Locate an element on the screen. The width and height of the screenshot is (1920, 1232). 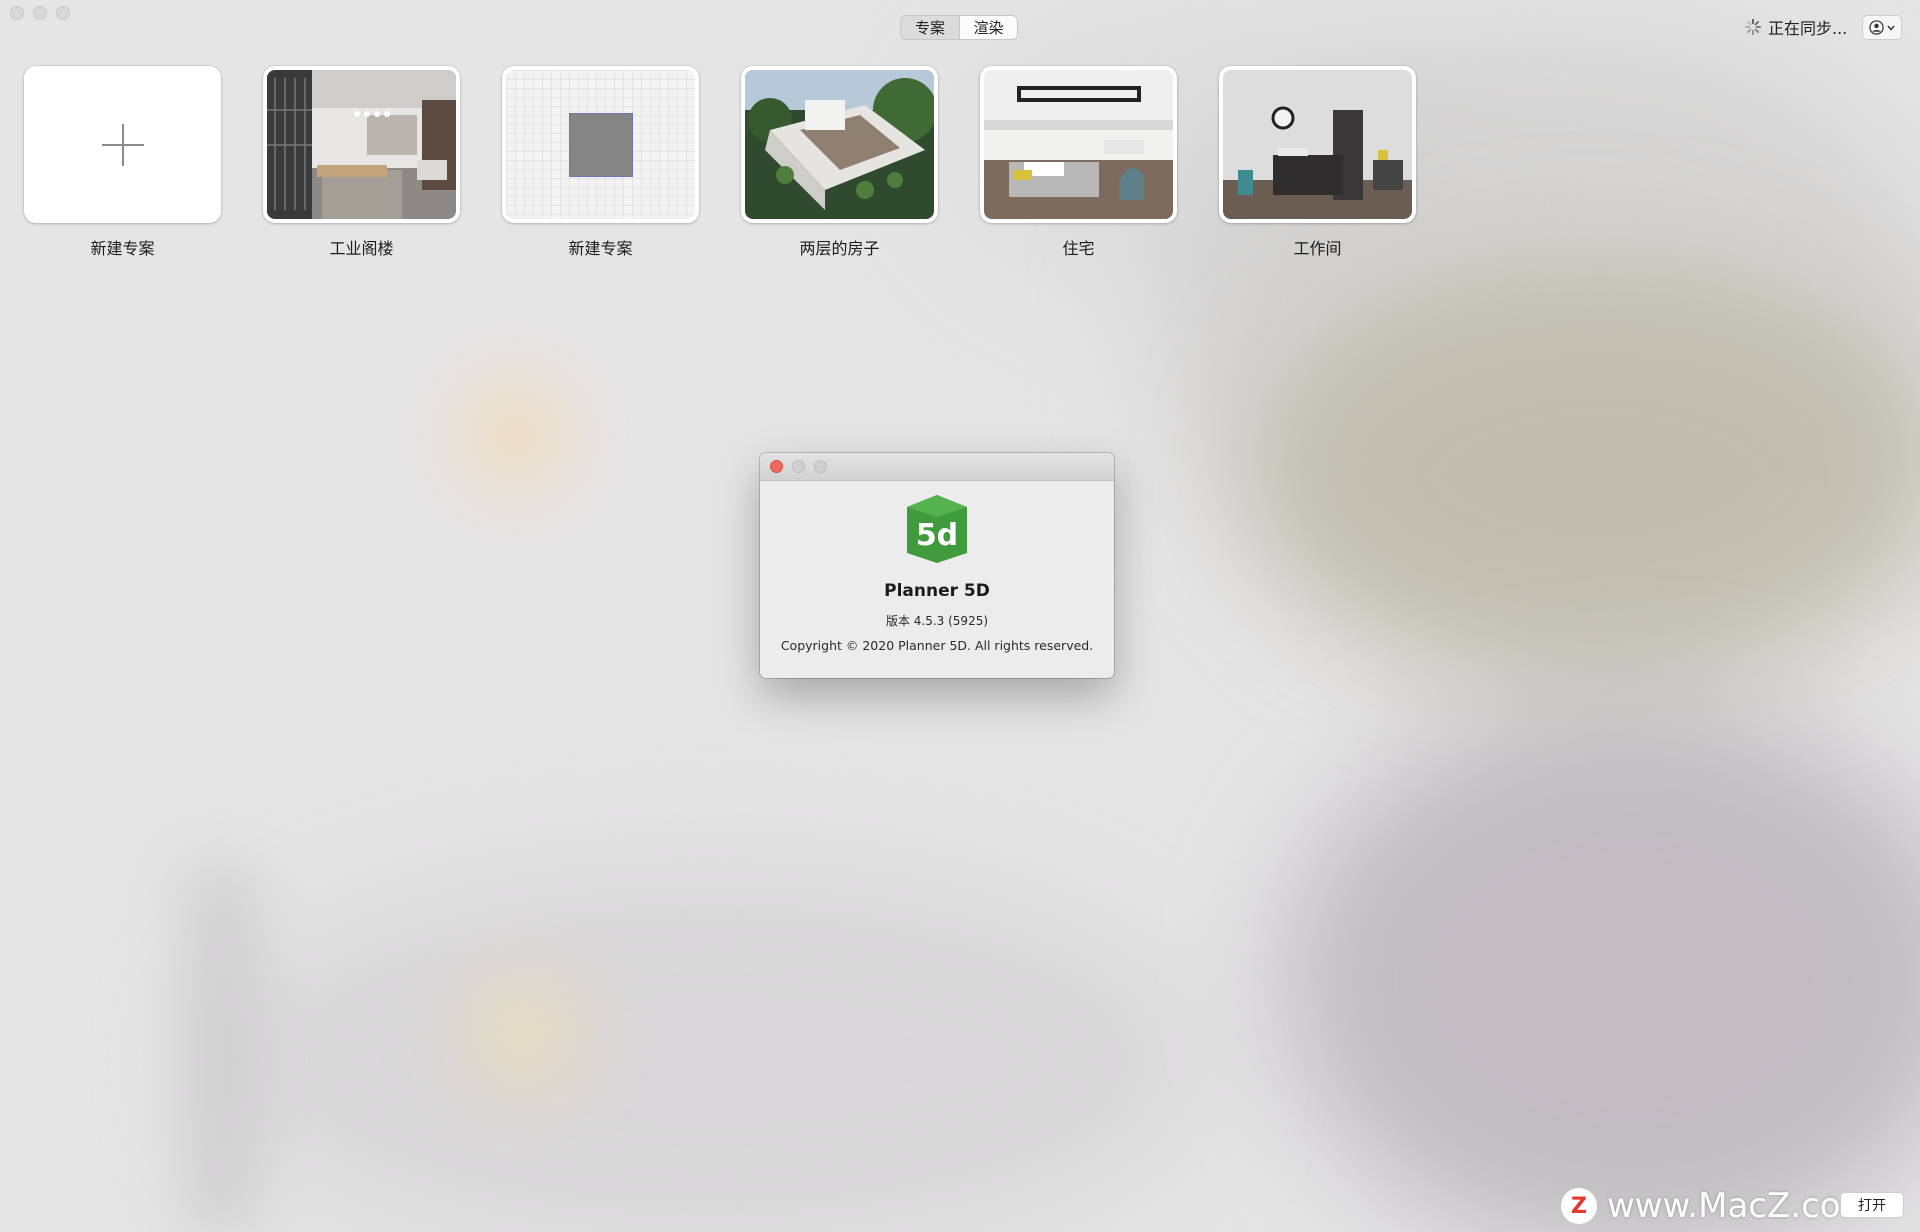
project-new-2: 新建专案 is located at coordinates (600, 162).